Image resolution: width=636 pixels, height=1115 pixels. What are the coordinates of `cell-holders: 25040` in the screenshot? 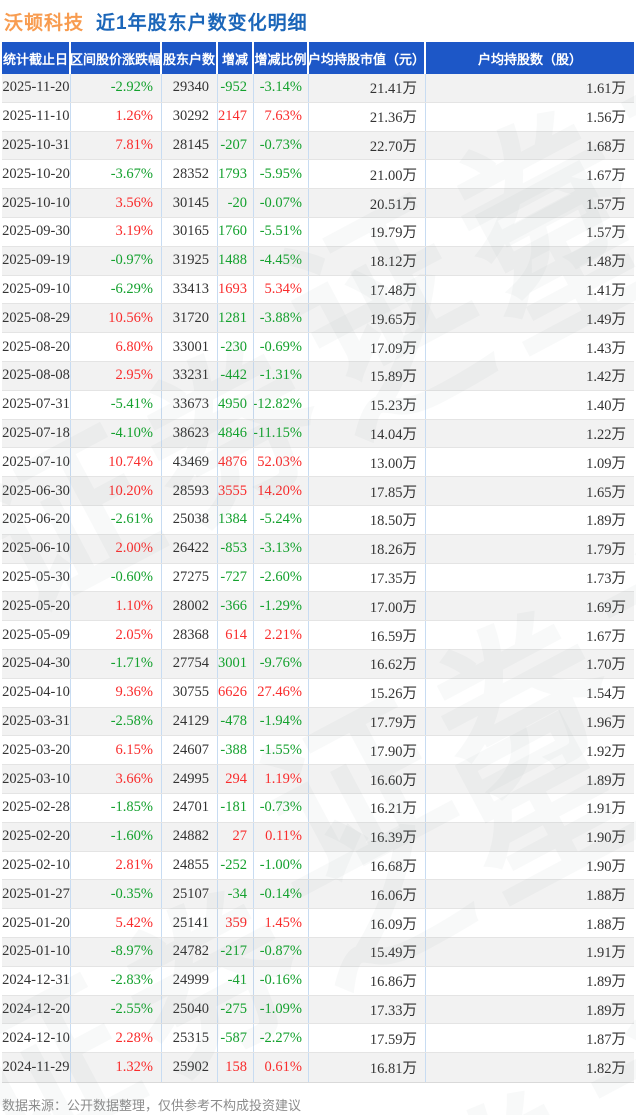 It's located at (190, 1009).